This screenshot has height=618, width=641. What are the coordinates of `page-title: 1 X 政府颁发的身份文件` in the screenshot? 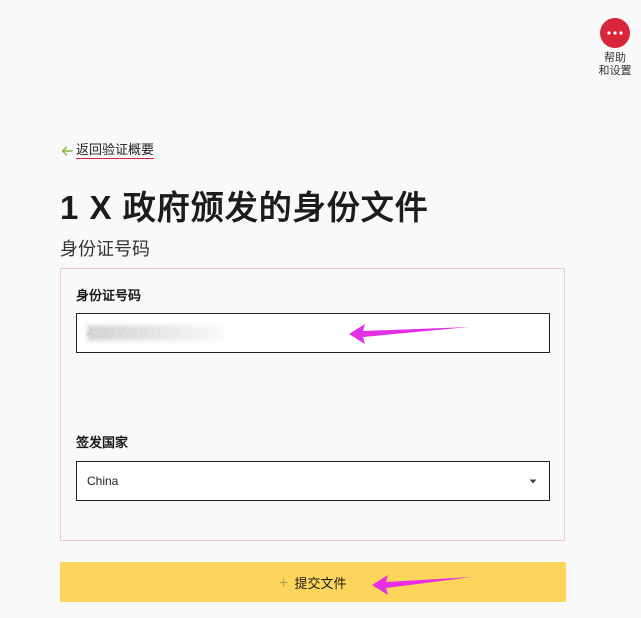 It's located at (244, 207).